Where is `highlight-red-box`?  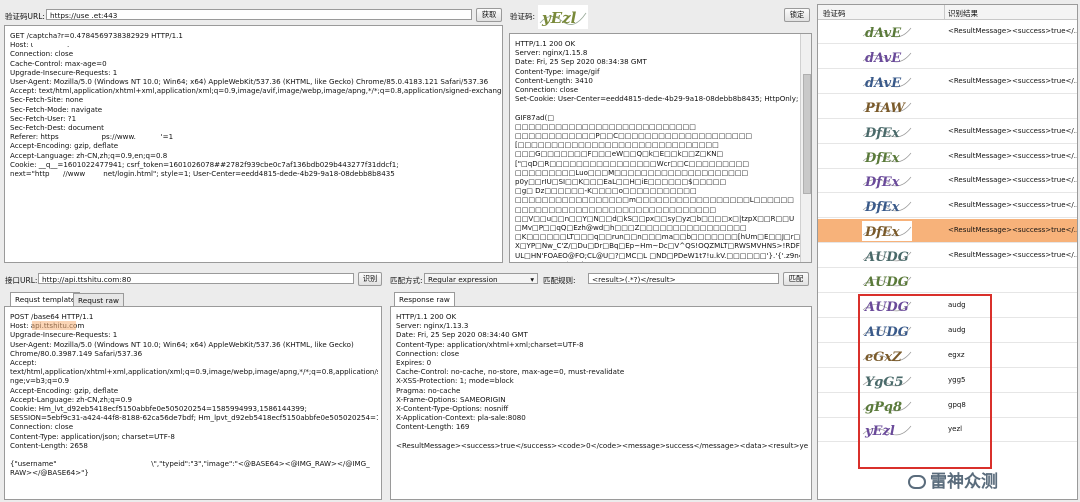
highlight-red-box is located at coordinates (925, 381).